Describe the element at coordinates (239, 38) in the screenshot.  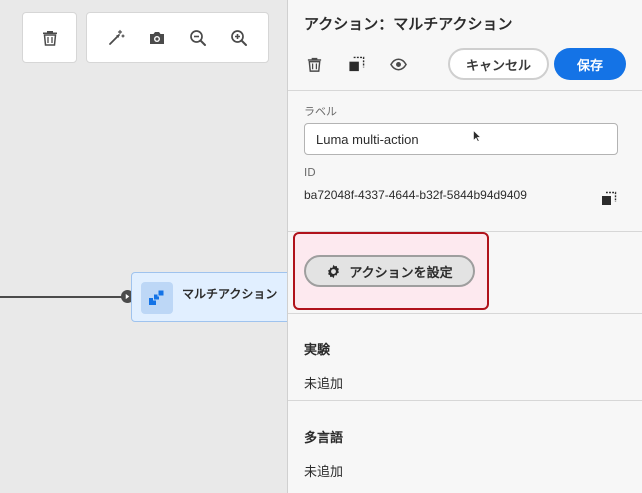
I see `zoom-in-icon` at that location.